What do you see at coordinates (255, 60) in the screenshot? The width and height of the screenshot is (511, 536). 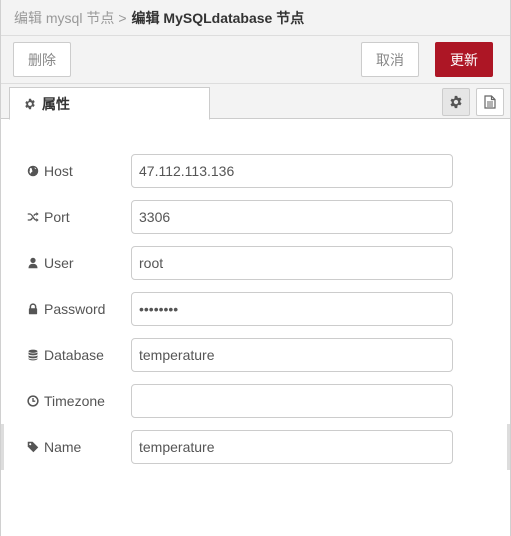 I see `toolbar: 删除 取消 更新` at bounding box center [255, 60].